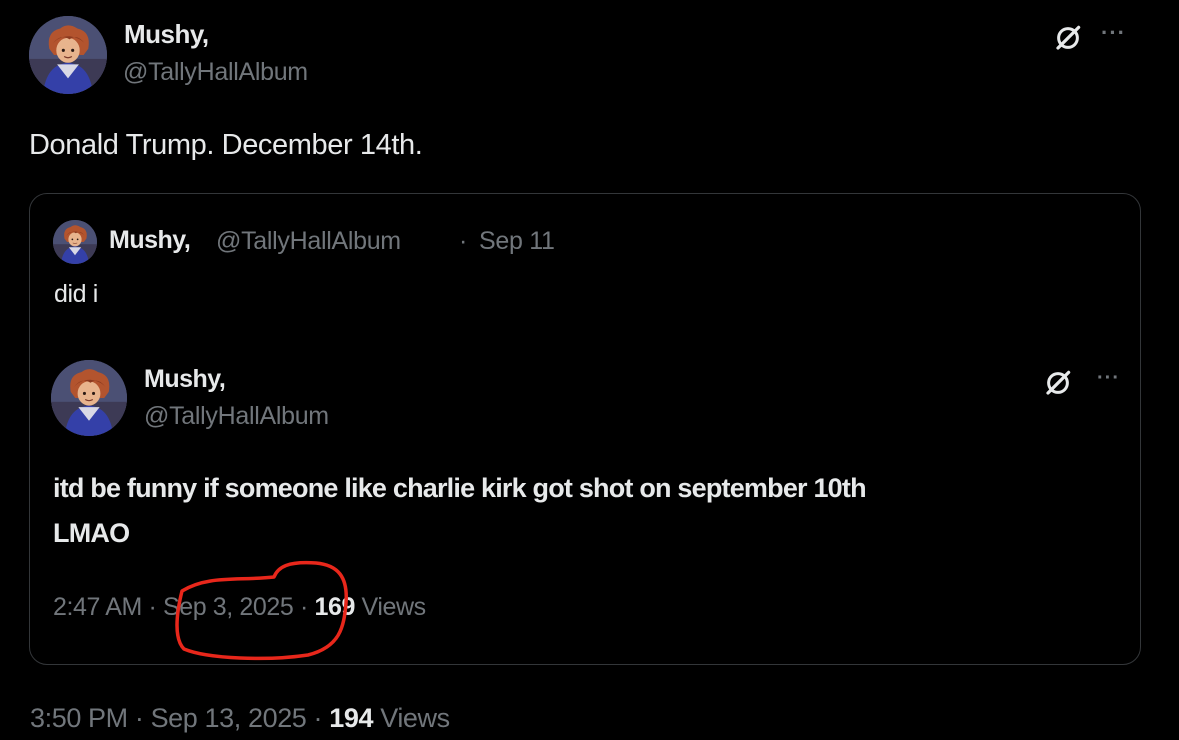  What do you see at coordinates (91, 533) in the screenshot?
I see `embedded-tweet-text-line2: LMAO` at bounding box center [91, 533].